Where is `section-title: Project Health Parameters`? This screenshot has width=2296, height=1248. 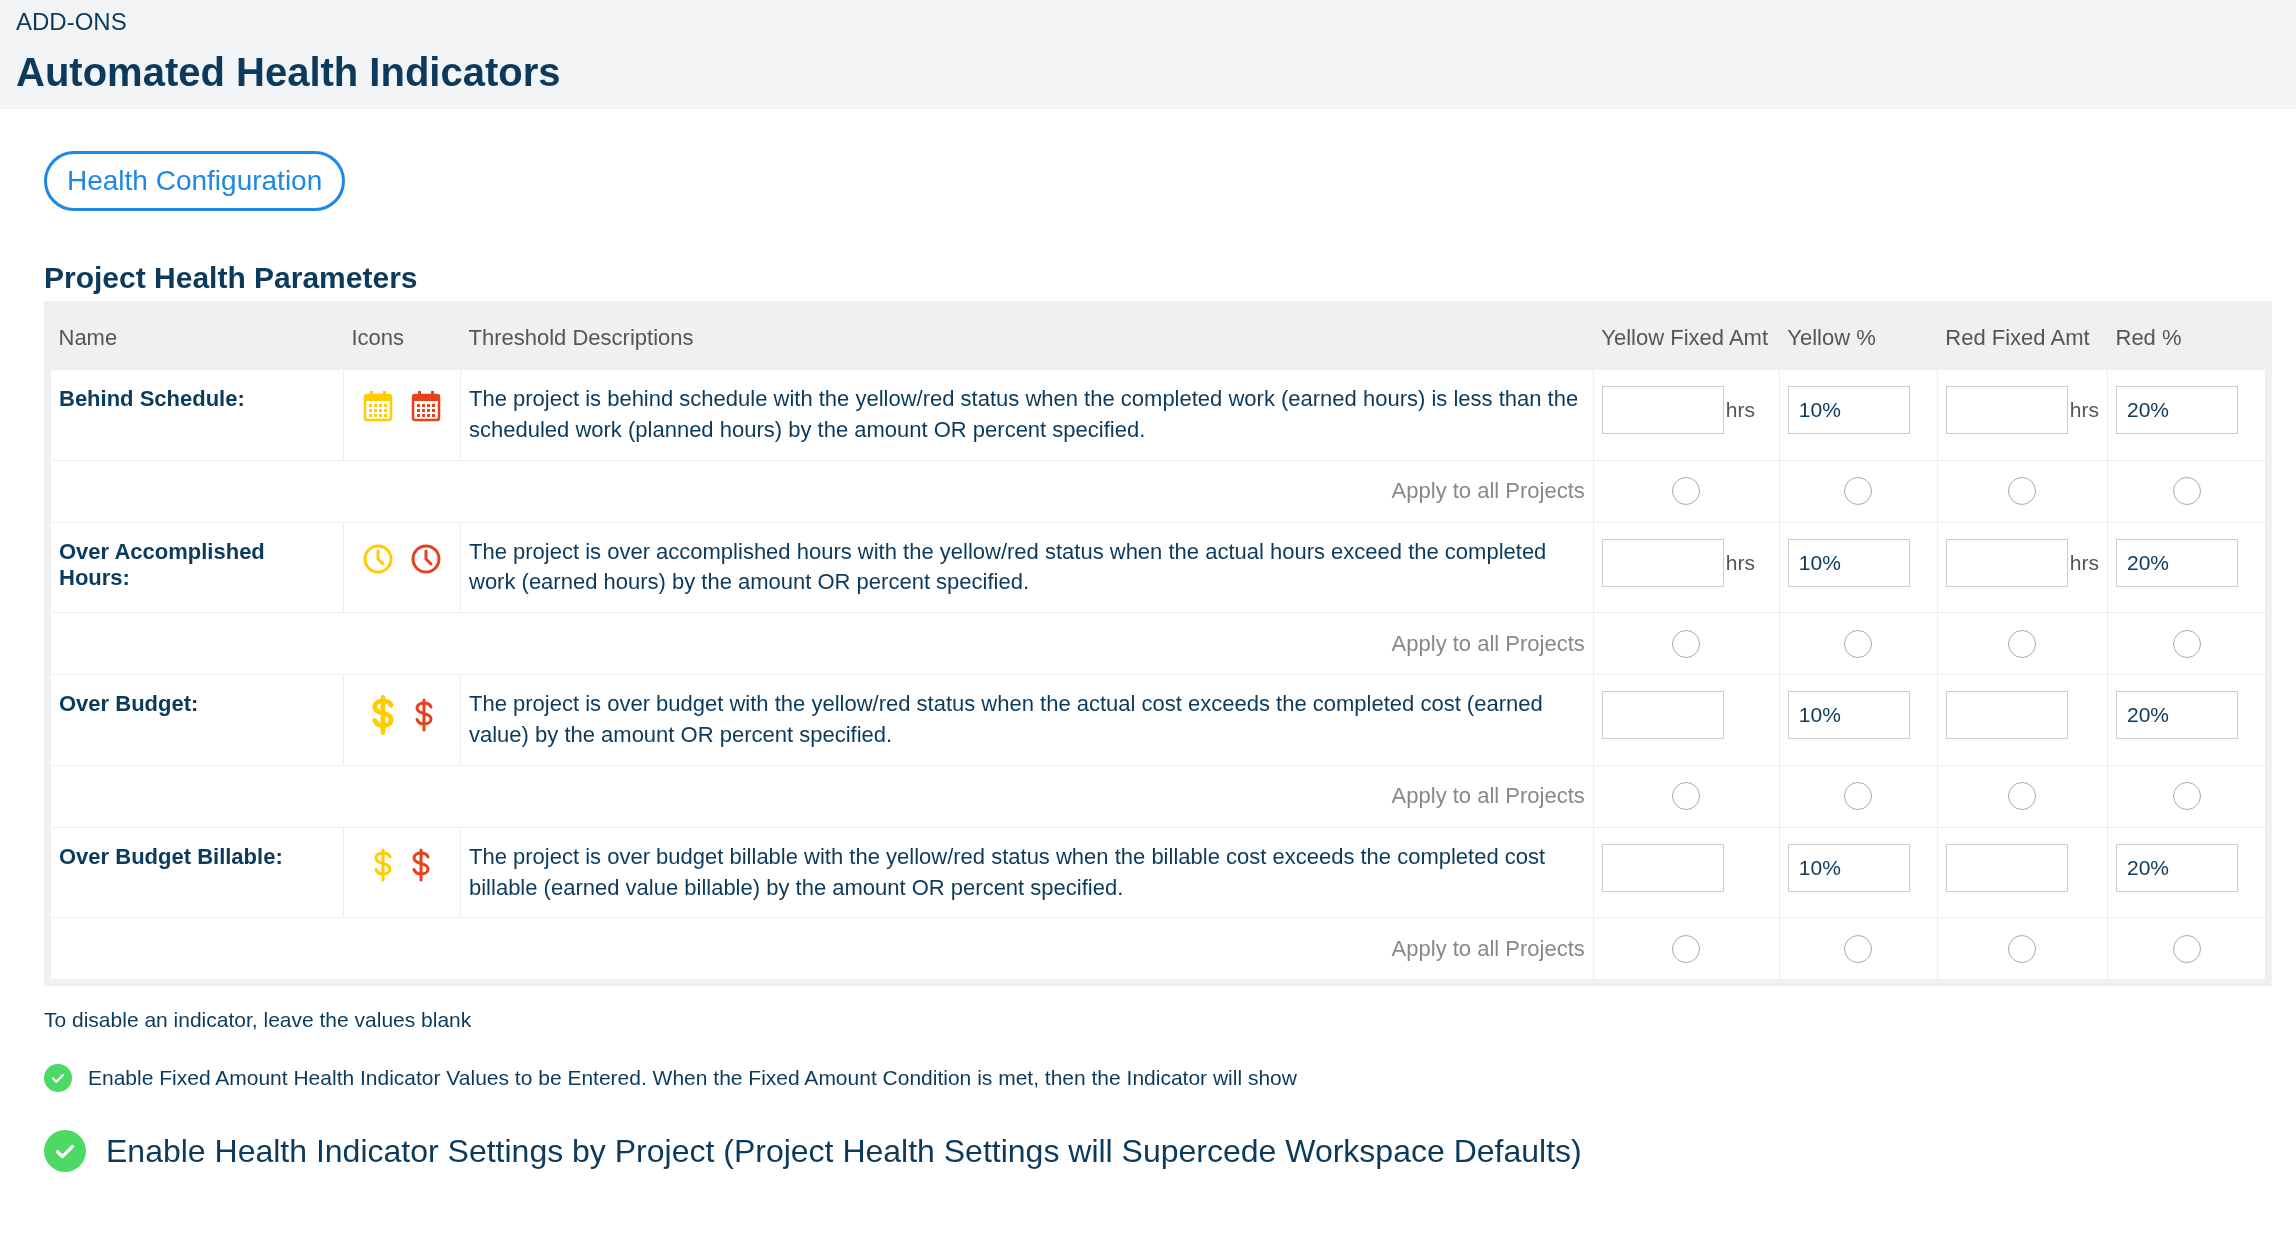 section-title: Project Health Parameters is located at coordinates (231, 278).